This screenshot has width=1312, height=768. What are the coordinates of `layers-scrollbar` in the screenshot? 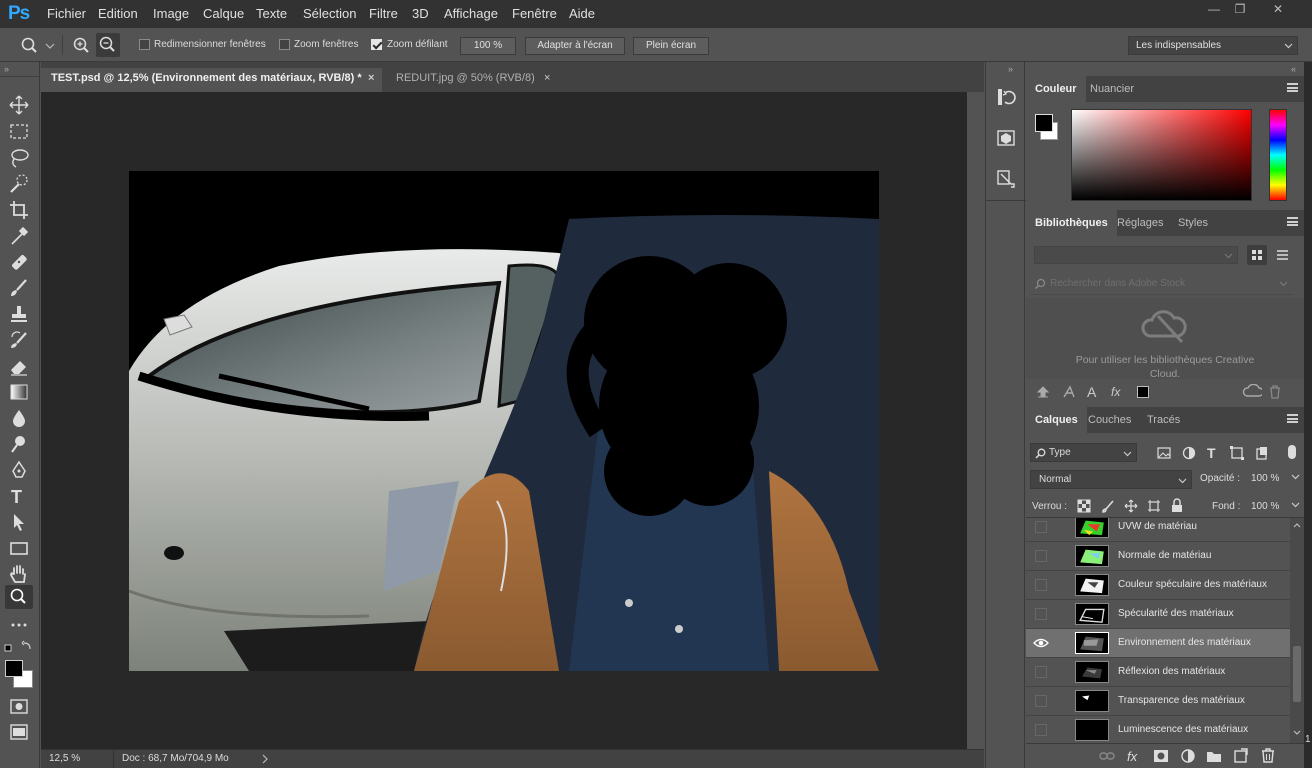 It's located at (1297, 630).